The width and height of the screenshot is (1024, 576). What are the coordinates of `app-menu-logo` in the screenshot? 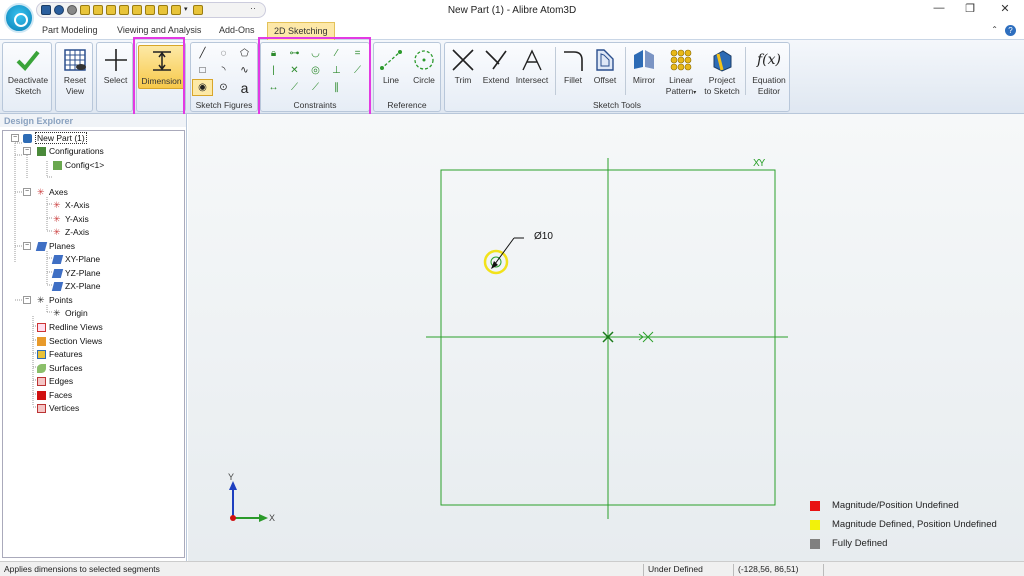 It's located at (19, 18).